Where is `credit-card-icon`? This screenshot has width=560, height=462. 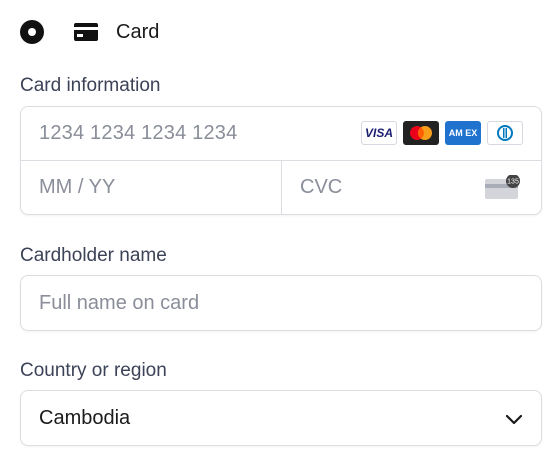 credit-card-icon is located at coordinates (86, 32).